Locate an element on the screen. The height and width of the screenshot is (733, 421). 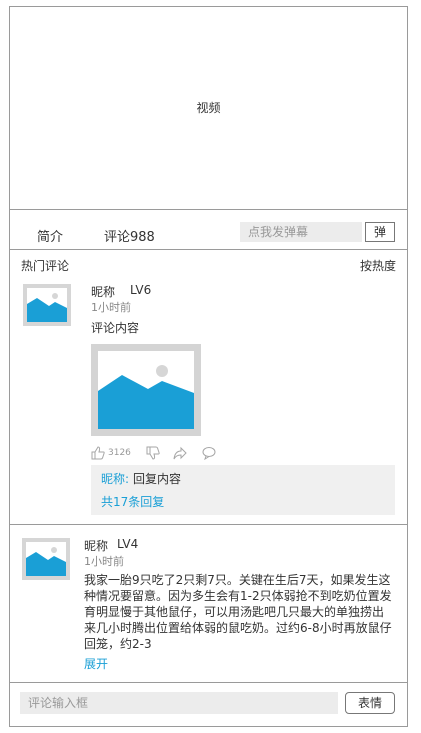
emoji-button: 表情 is located at coordinates (370, 703).